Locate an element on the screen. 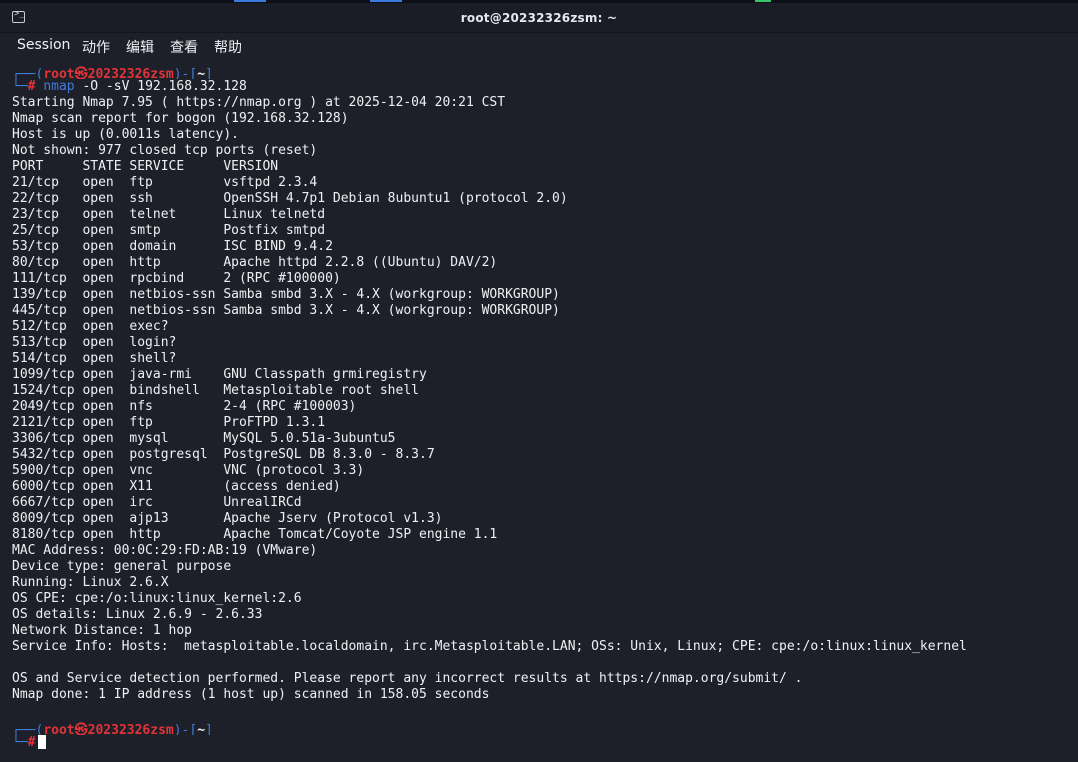 This screenshot has height=762, width=1078. output-port-row: 5900/tcp open vnc VNC (protocol 3.3) is located at coordinates (188, 470).